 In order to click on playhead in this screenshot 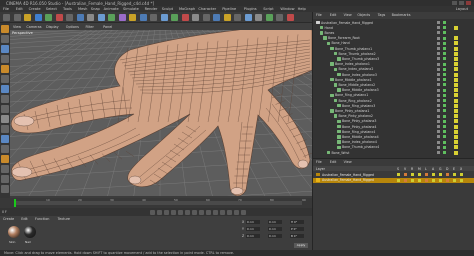, I will do `click(15, 203)`.